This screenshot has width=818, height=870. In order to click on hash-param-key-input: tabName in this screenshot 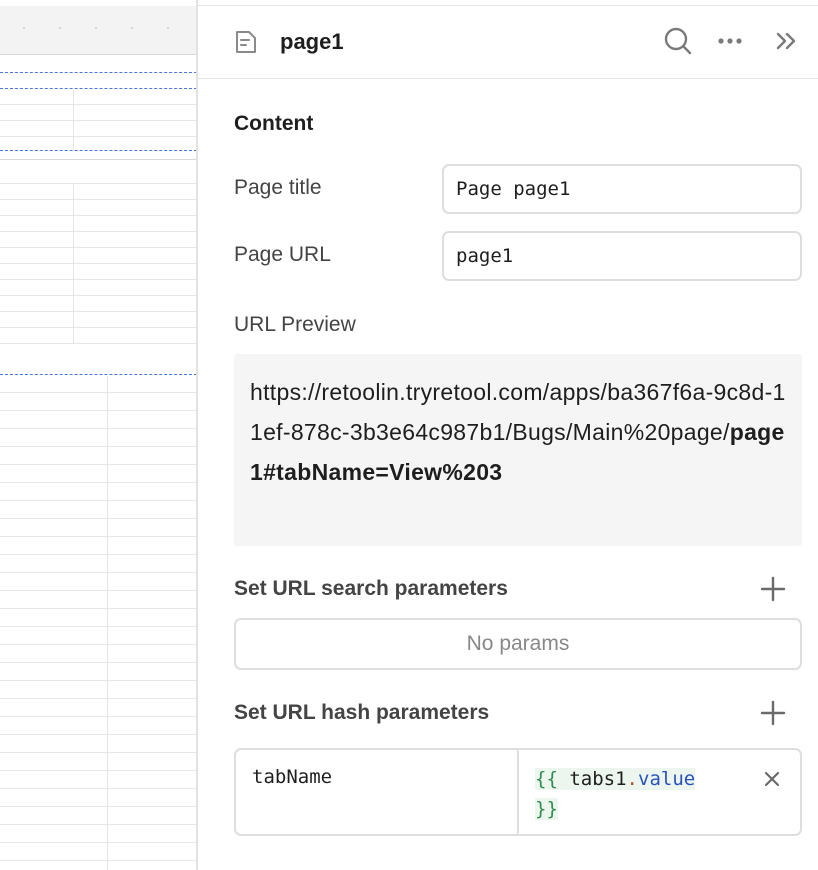, I will do `click(377, 792)`.